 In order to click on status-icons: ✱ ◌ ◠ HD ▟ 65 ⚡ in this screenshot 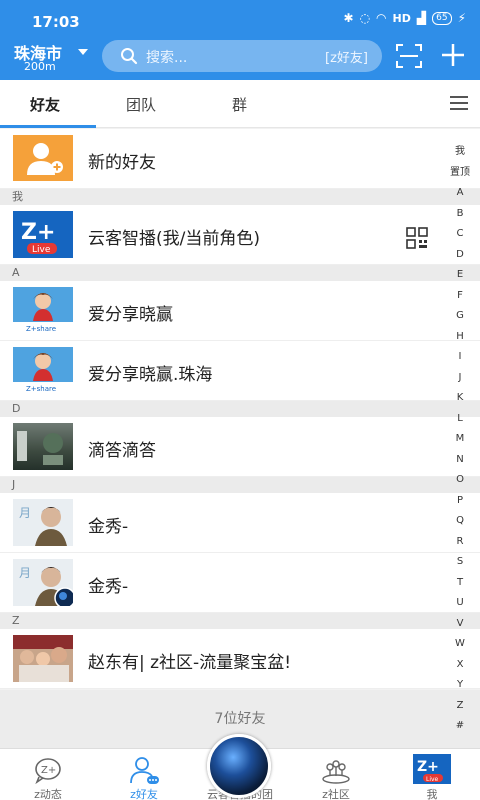, I will do `click(405, 18)`.